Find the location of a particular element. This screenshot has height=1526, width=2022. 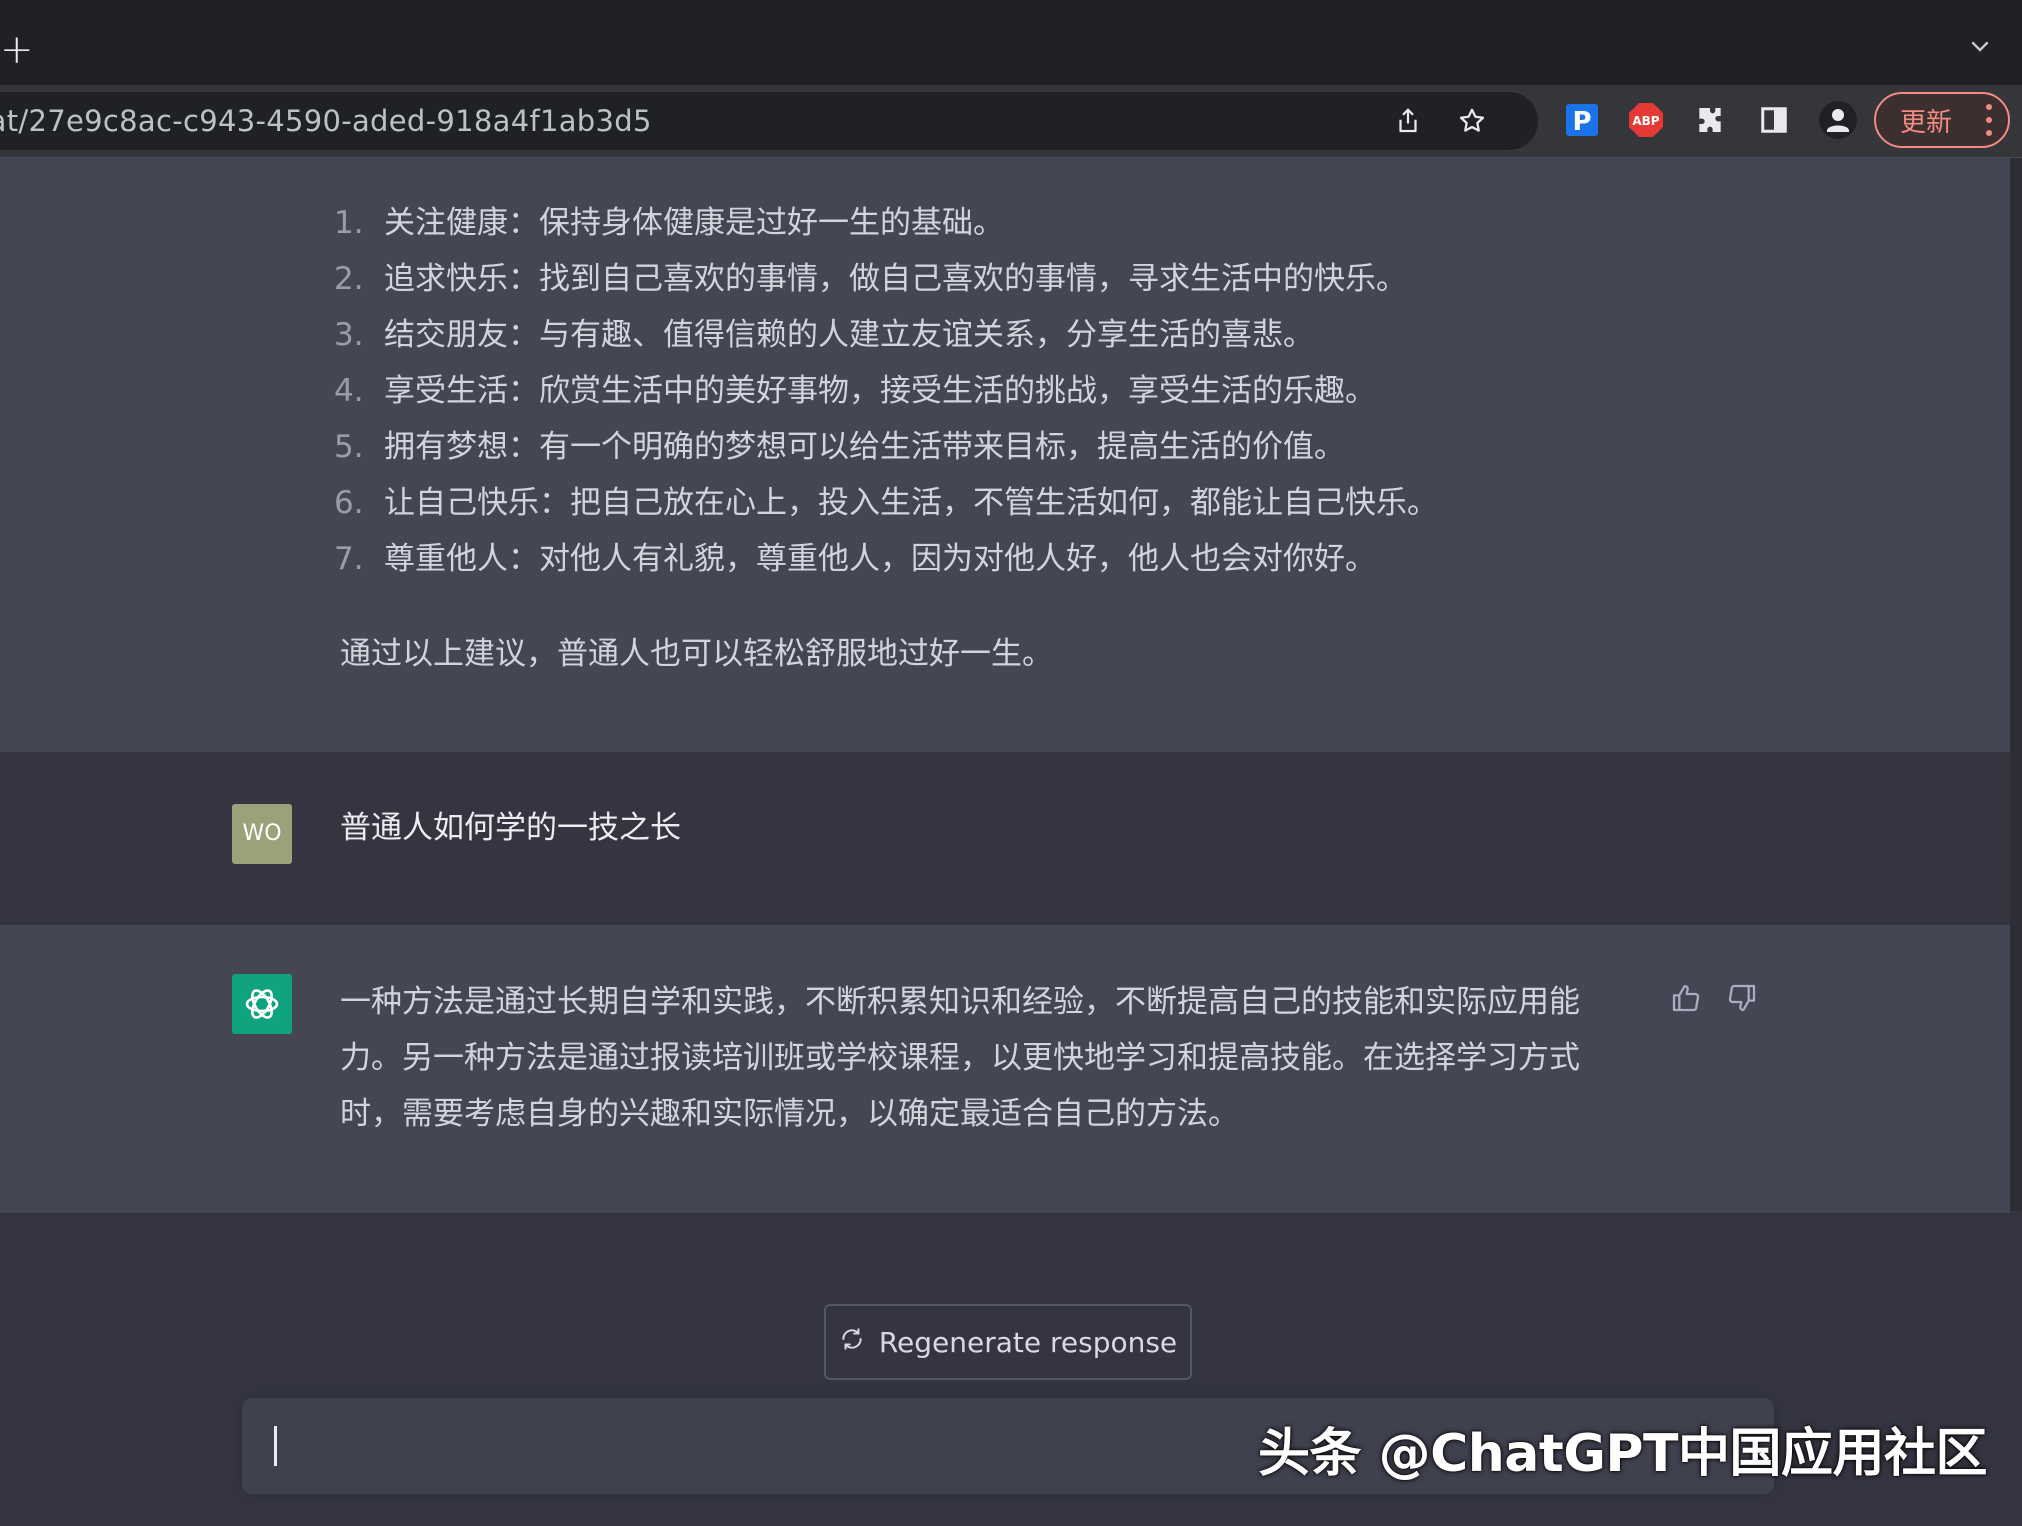

svg-text: P is located at coordinates (1581, 122).